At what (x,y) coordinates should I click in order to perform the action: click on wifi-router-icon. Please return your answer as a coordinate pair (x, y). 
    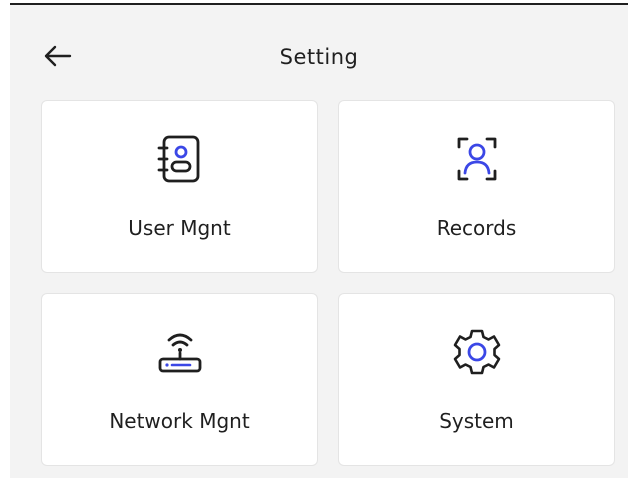
    Looking at the image, I should click on (180, 352).